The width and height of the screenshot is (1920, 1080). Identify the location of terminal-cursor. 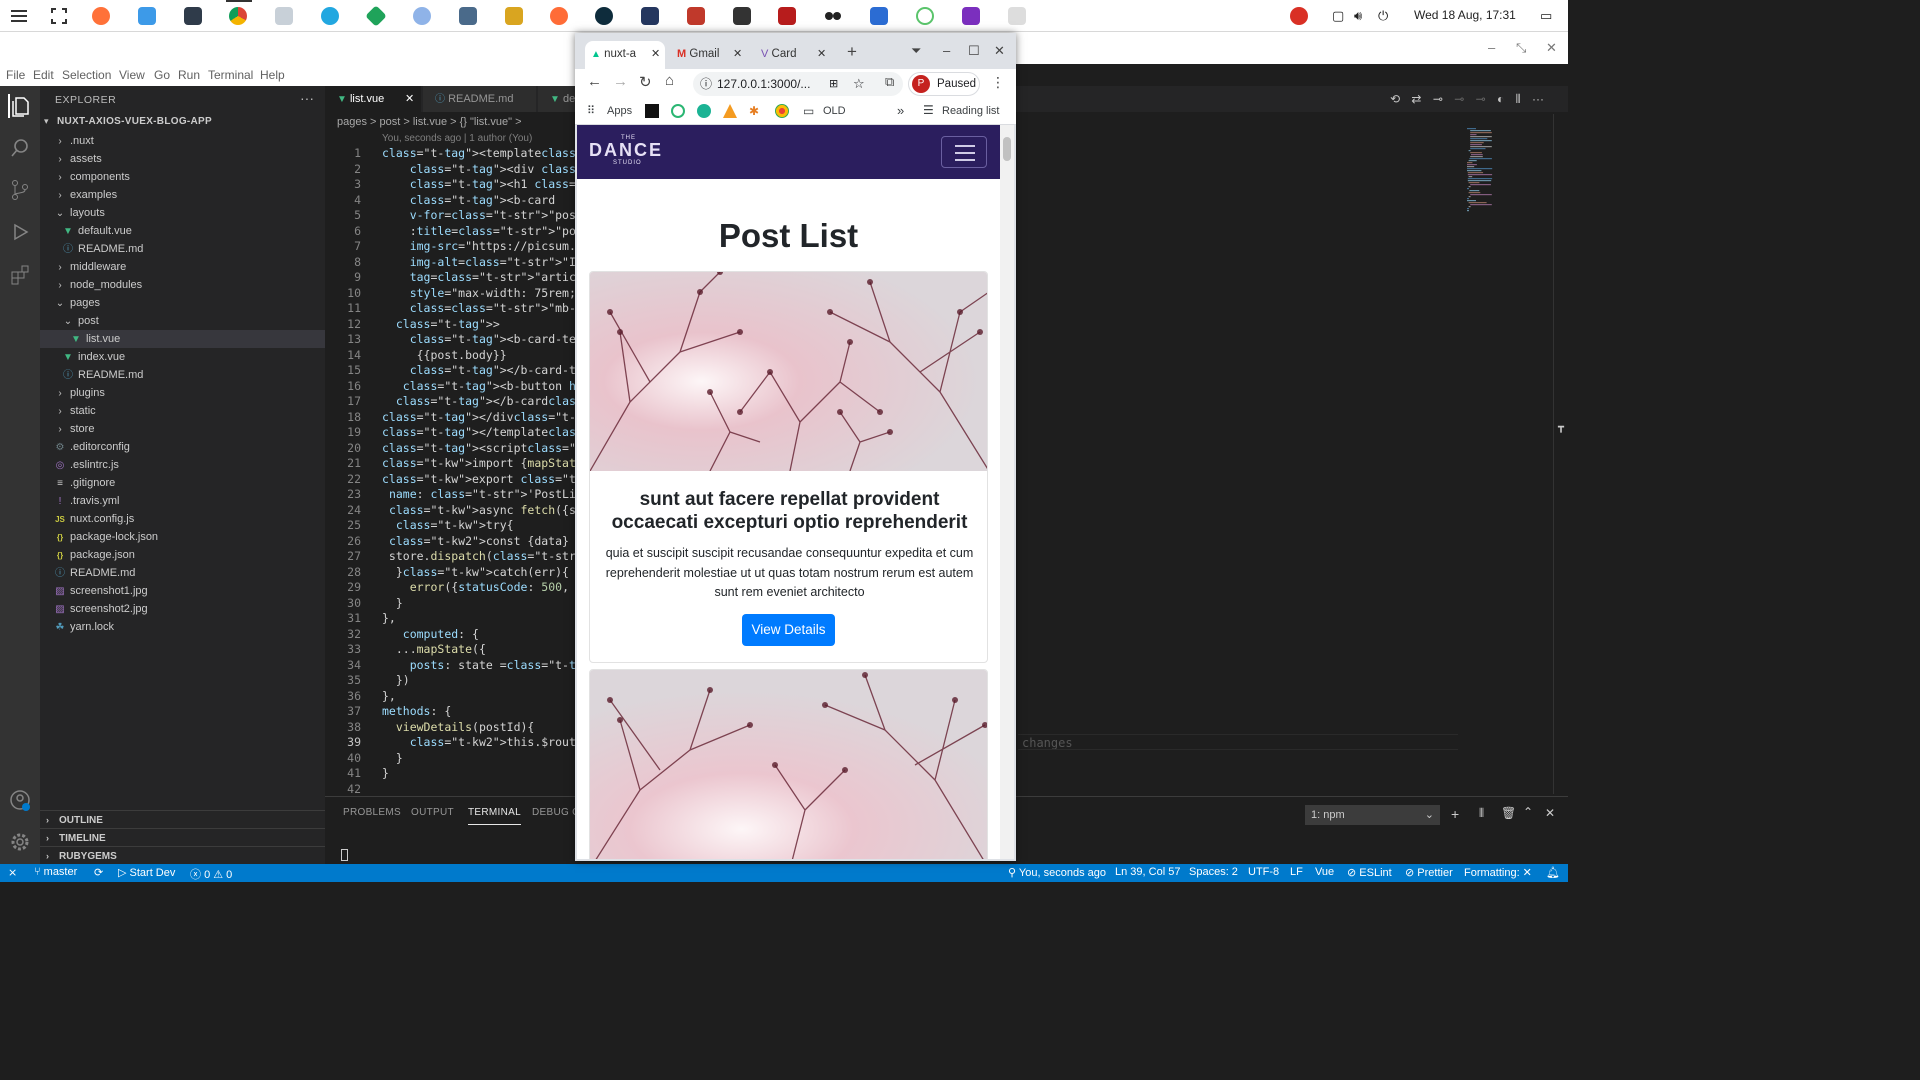
(344, 855).